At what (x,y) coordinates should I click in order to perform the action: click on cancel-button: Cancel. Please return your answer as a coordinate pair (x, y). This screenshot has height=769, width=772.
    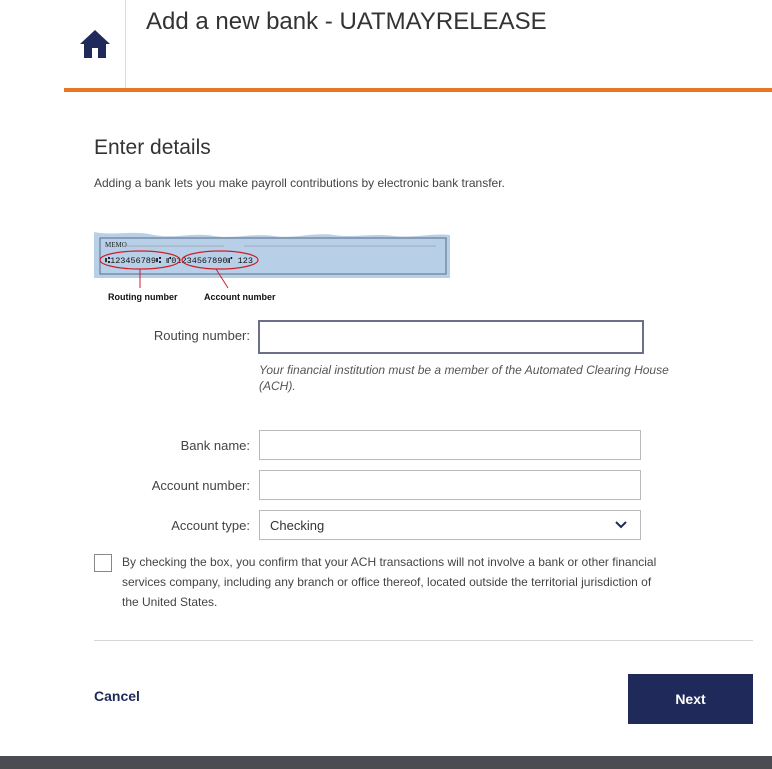
    Looking at the image, I should click on (117, 696).